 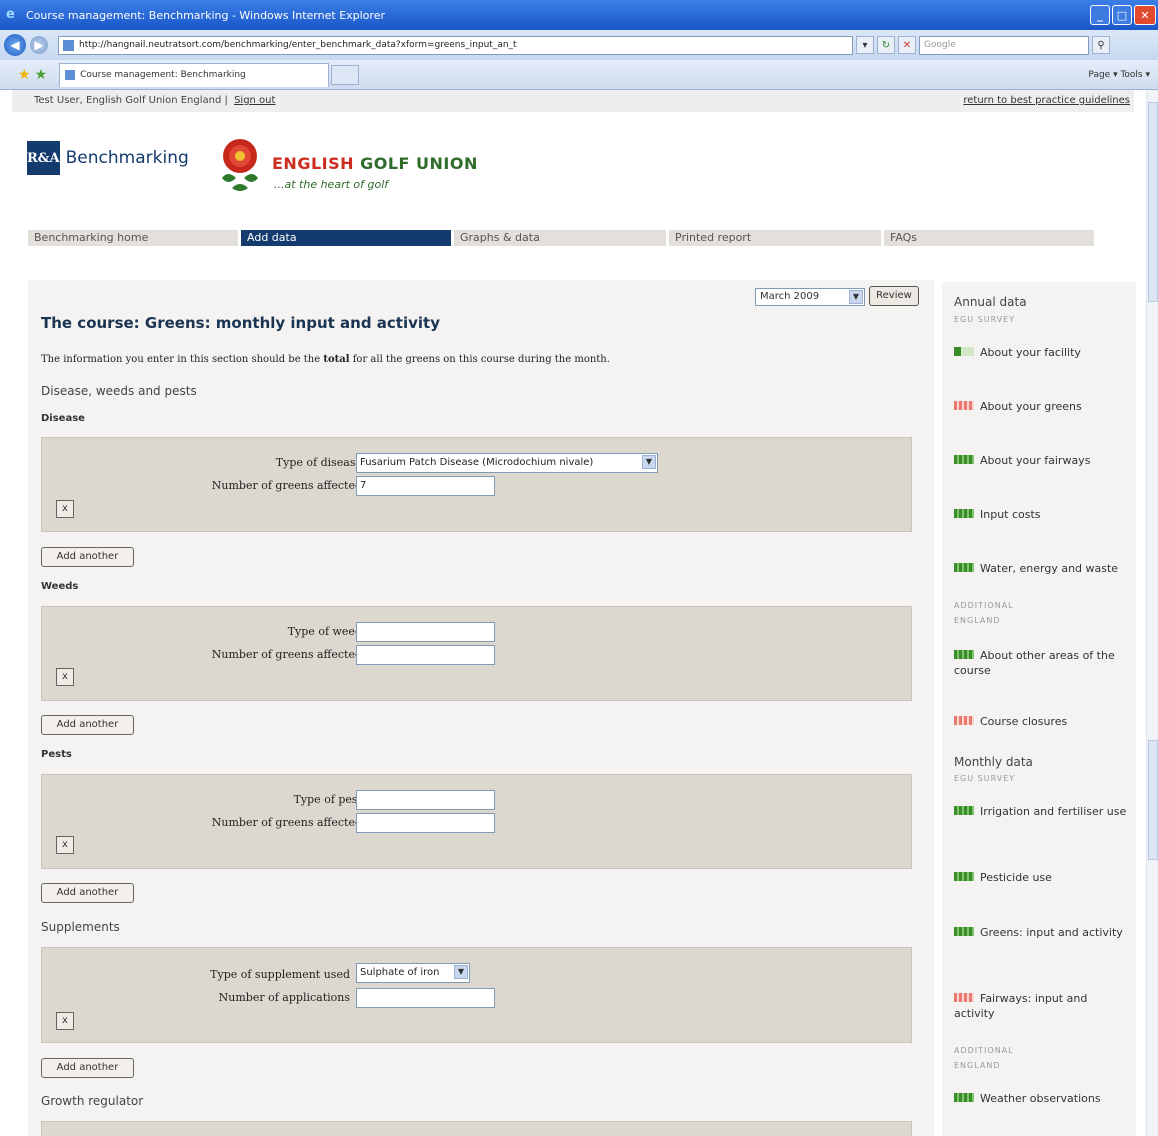 What do you see at coordinates (1041, 721) in the screenshot?
I see `sidebar-item-course-closures: Course closures` at bounding box center [1041, 721].